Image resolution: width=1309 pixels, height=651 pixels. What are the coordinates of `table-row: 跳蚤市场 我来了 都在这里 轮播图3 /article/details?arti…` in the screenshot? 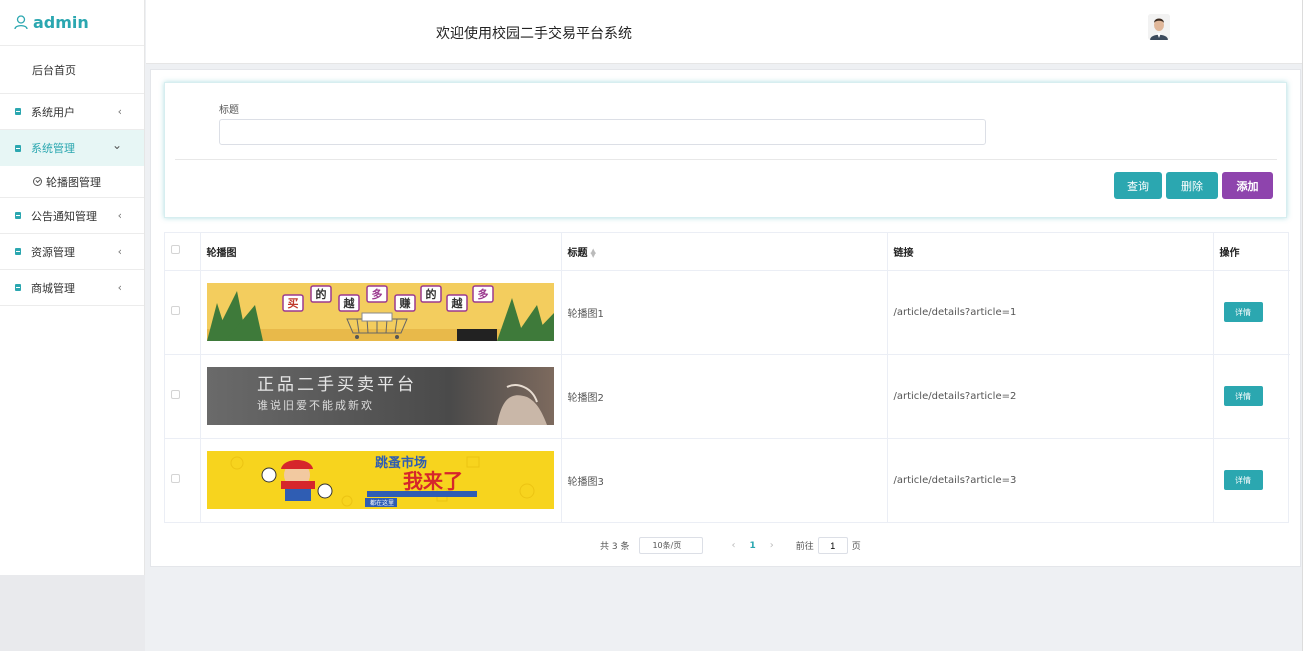 It's located at (727, 480).